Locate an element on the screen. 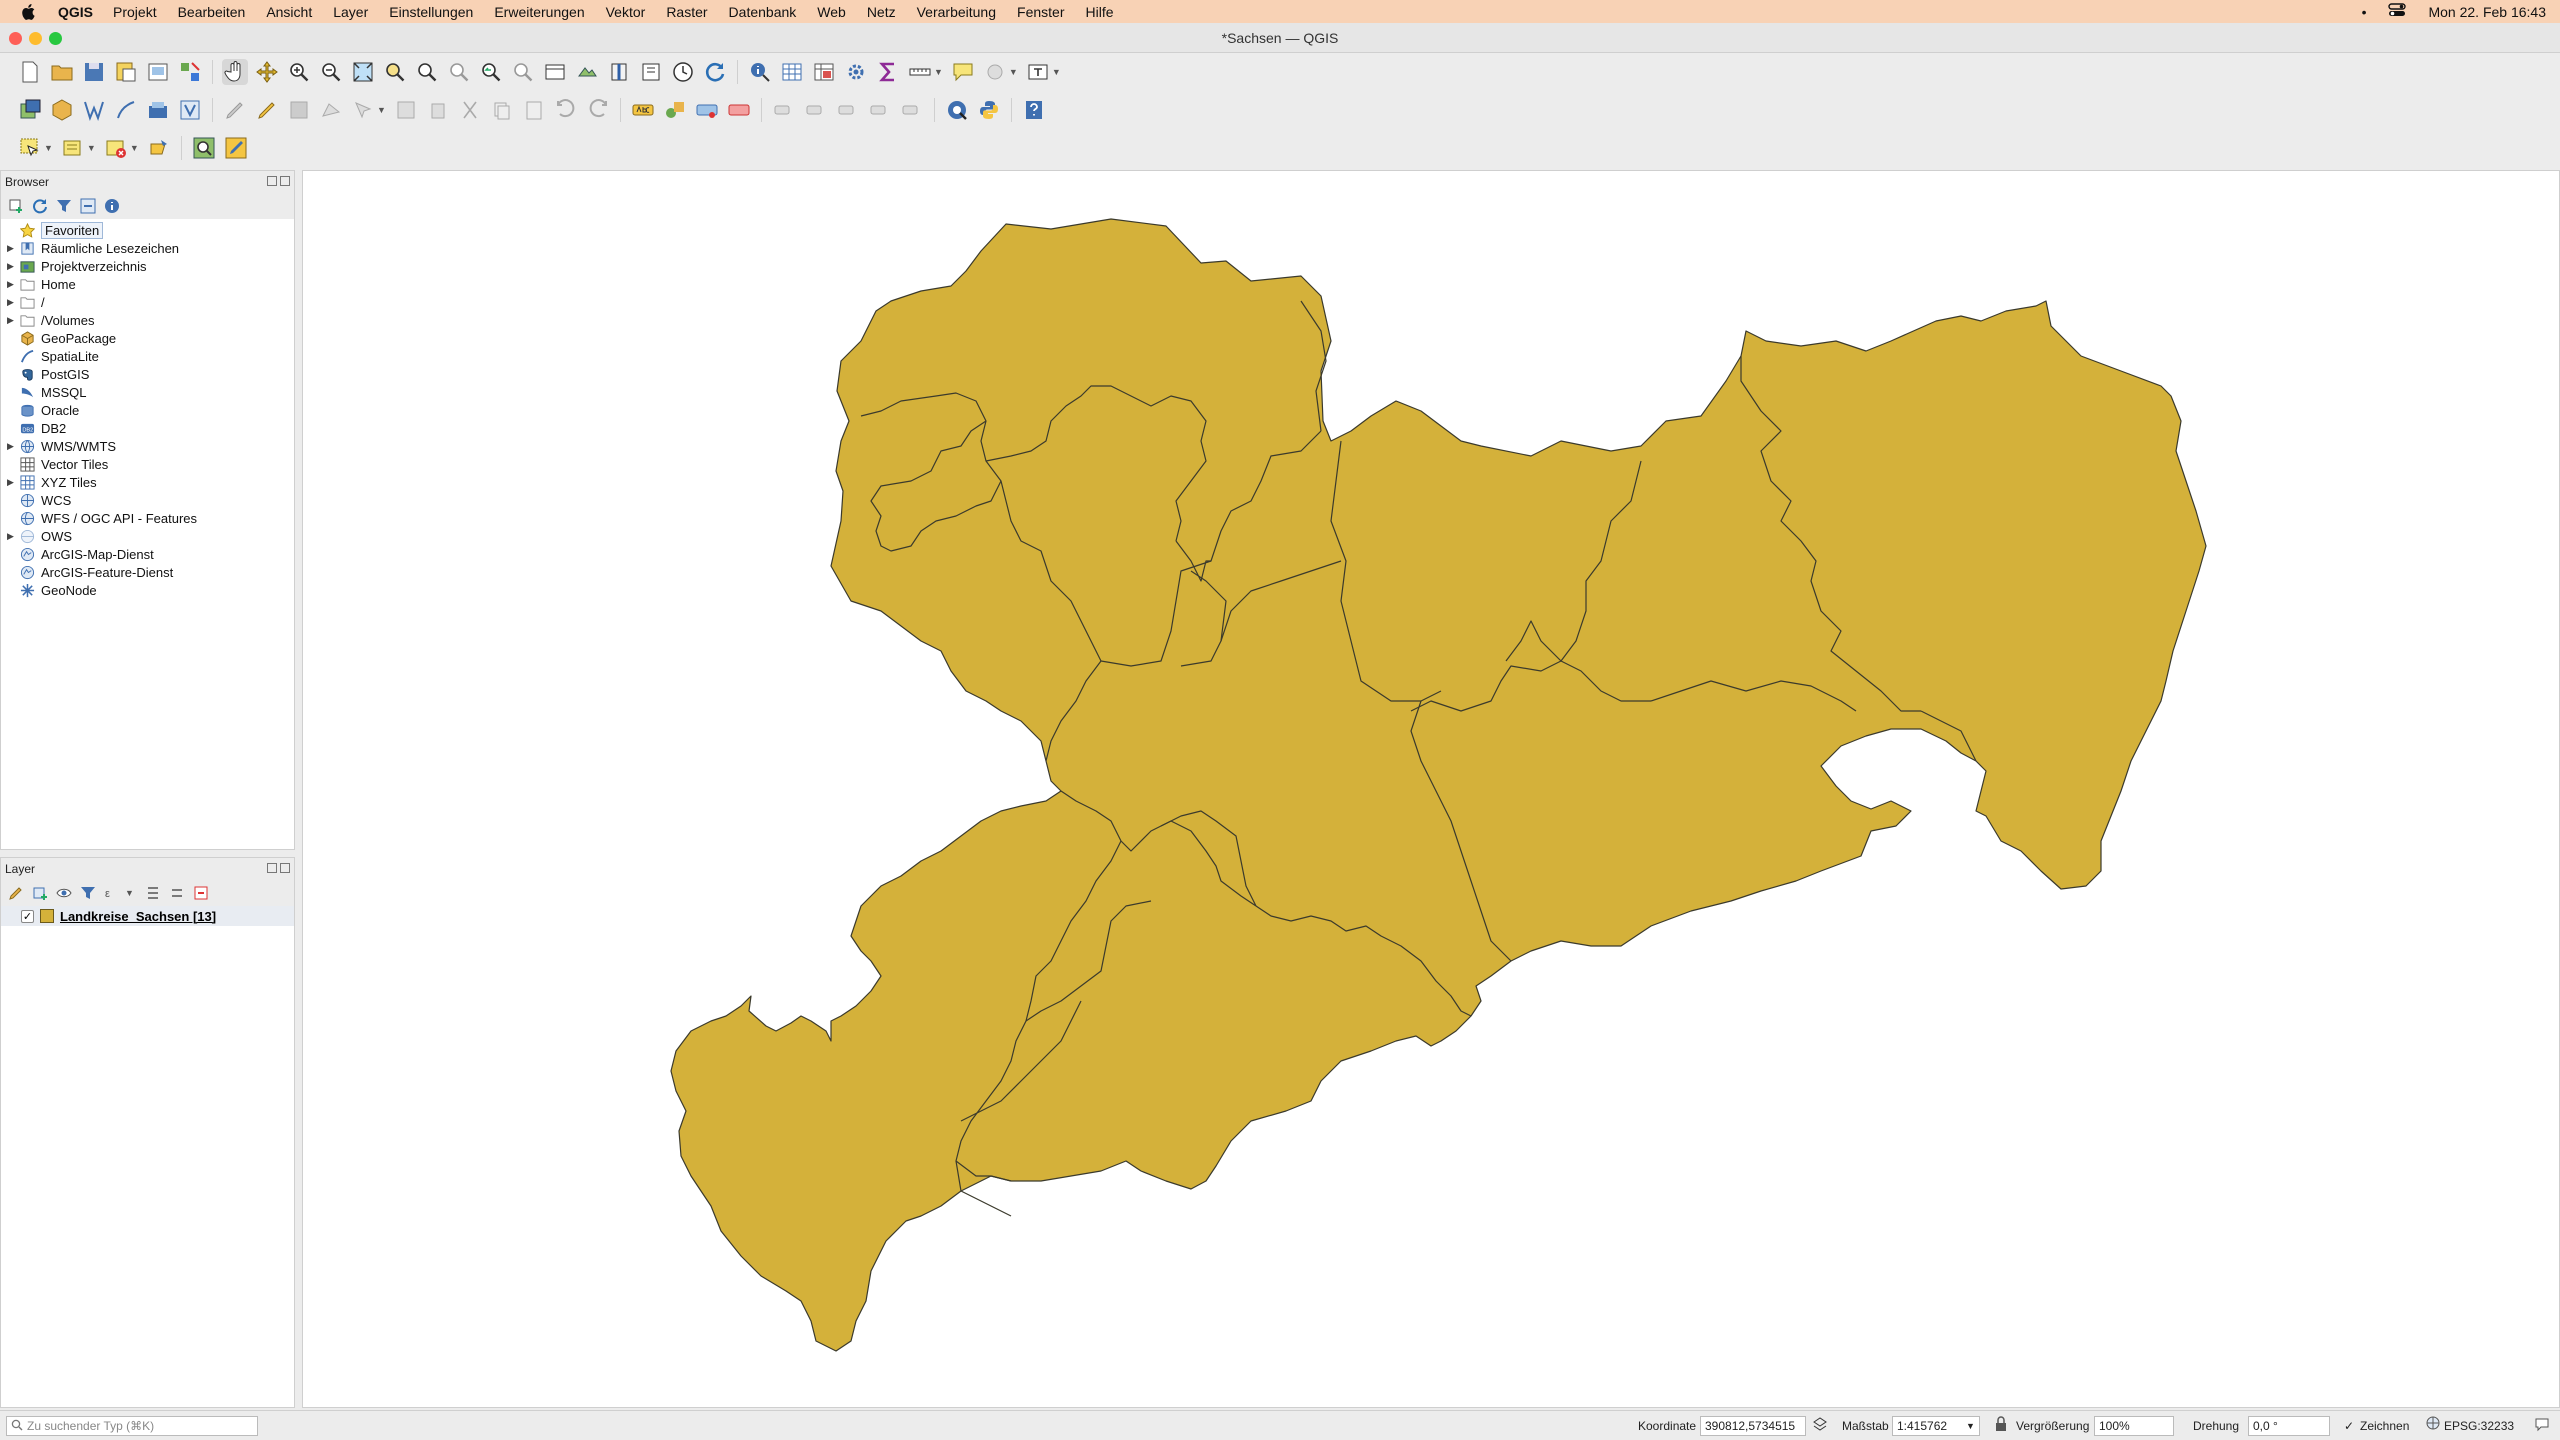 The image size is (2560, 1440). menu-hilfe: Hilfe is located at coordinates (1099, 12).